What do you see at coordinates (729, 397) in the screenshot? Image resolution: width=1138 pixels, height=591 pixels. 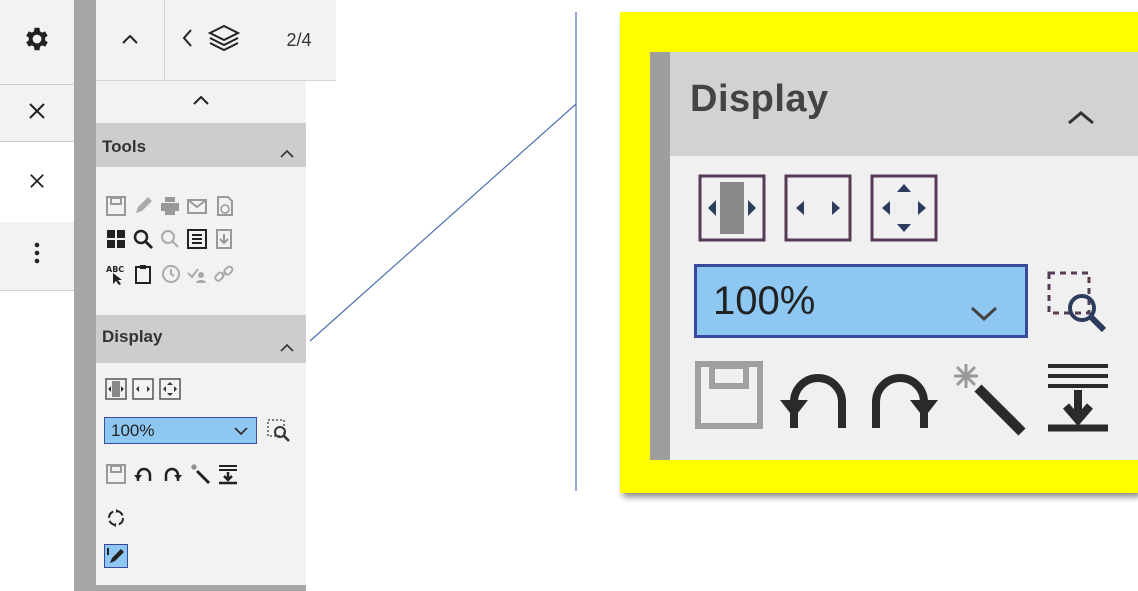 I see `save-icon` at bounding box center [729, 397].